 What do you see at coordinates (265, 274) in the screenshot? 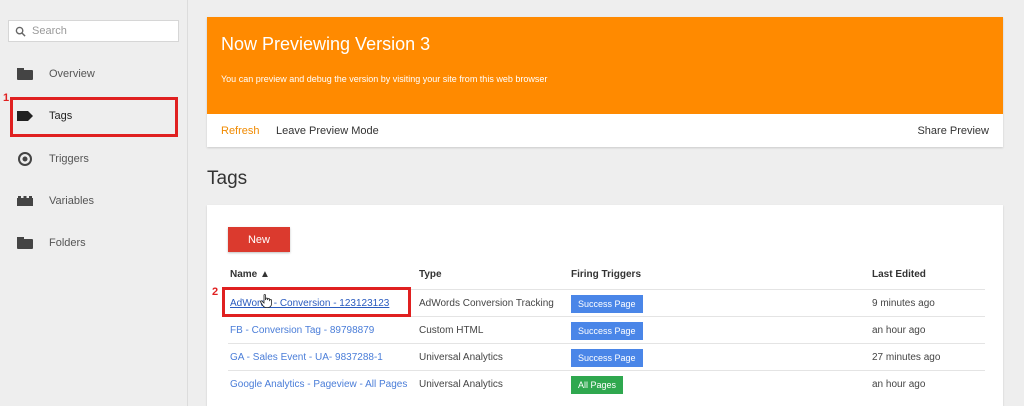
I see `sort-ascending-icon: ▲` at bounding box center [265, 274].